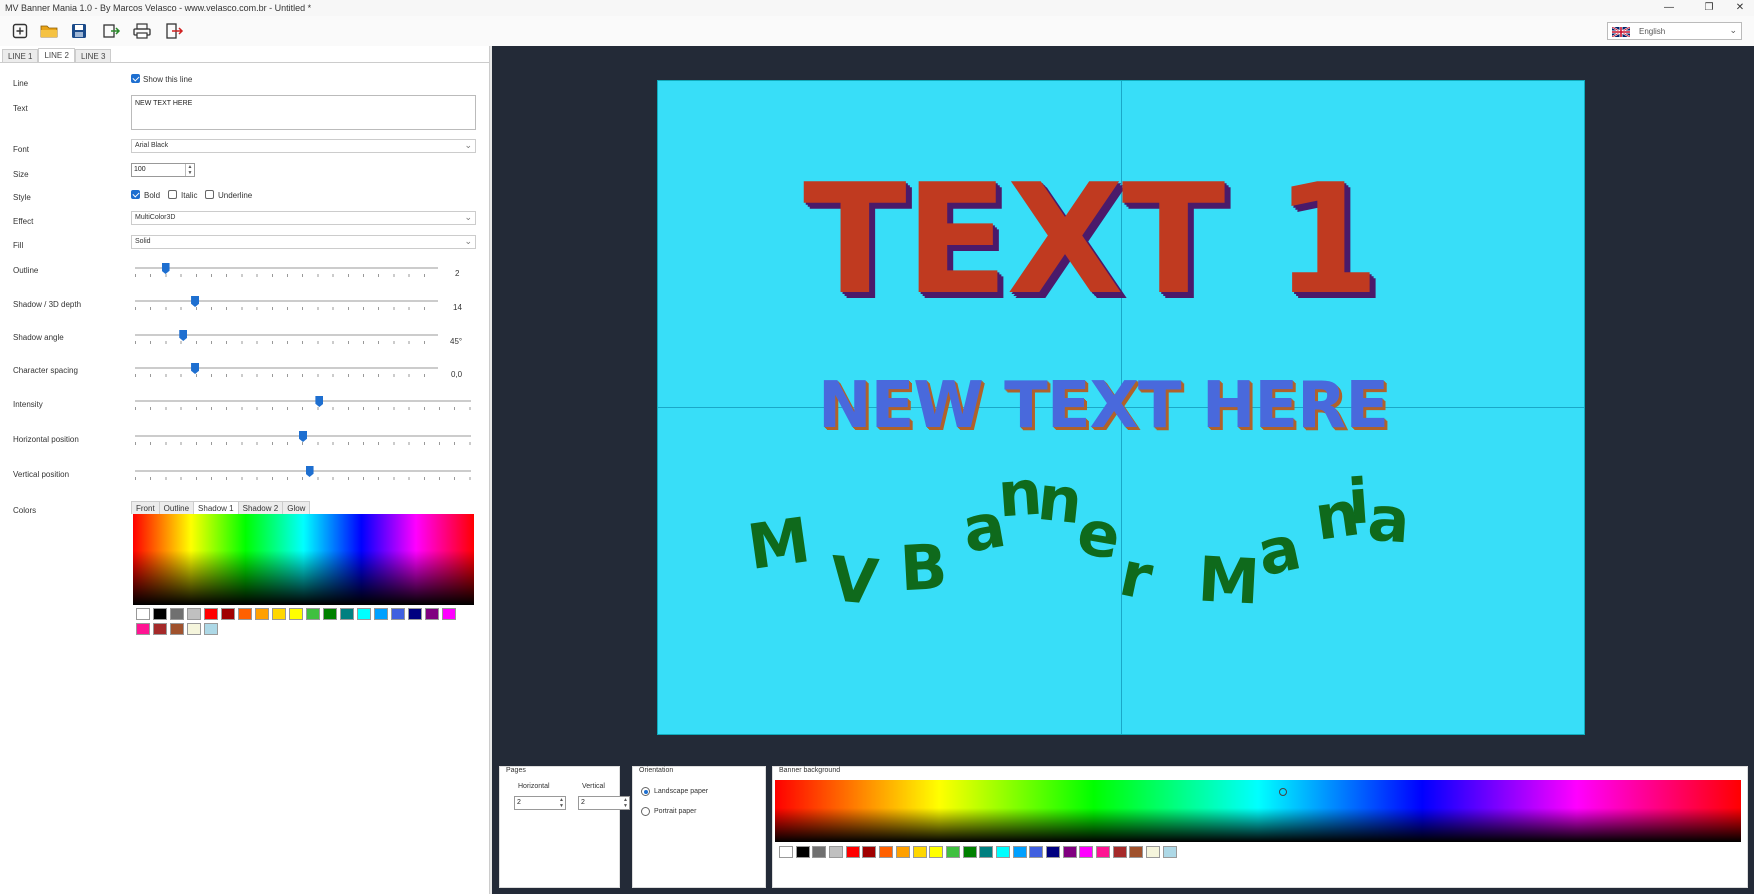  I want to click on exit-icon, so click(175, 31).